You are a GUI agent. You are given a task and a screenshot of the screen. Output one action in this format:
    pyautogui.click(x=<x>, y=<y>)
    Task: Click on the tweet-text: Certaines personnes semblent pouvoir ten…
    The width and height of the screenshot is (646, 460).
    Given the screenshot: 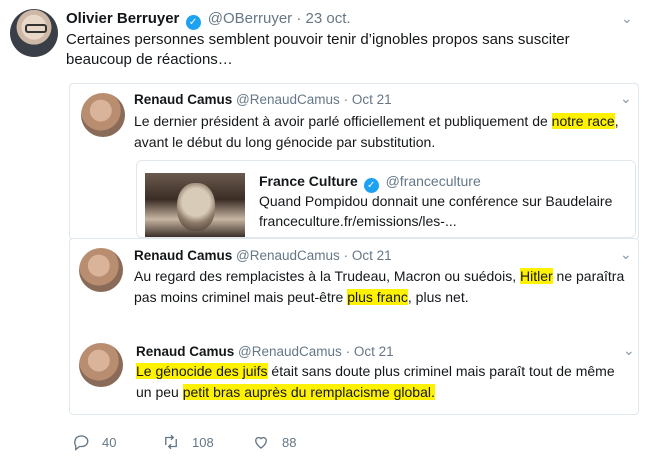 What is the action you would take?
    pyautogui.click(x=326, y=50)
    